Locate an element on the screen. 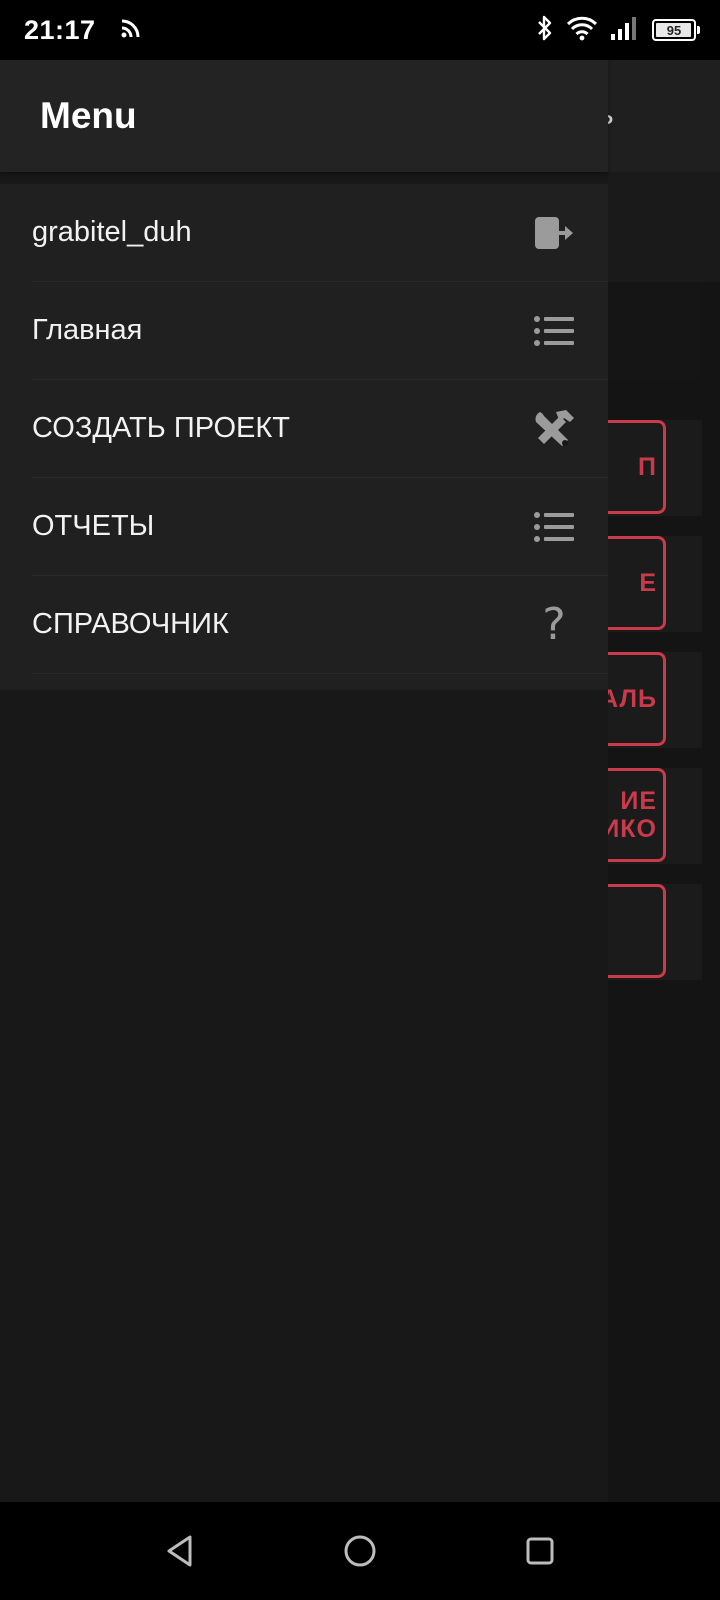  home-button is located at coordinates (360, 1551).